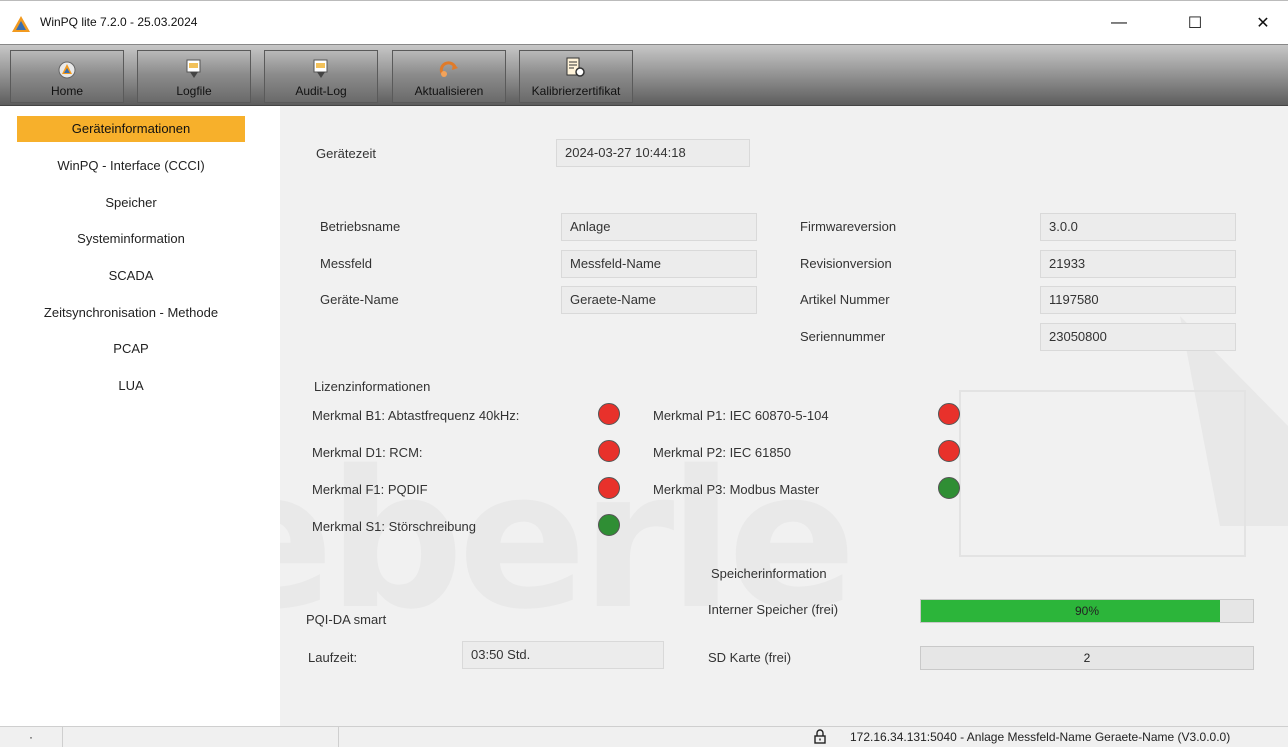 The image size is (1288, 747). What do you see at coordinates (394, 526) in the screenshot?
I see `license-s1-label: Merkmal S1: Störschreibung` at bounding box center [394, 526].